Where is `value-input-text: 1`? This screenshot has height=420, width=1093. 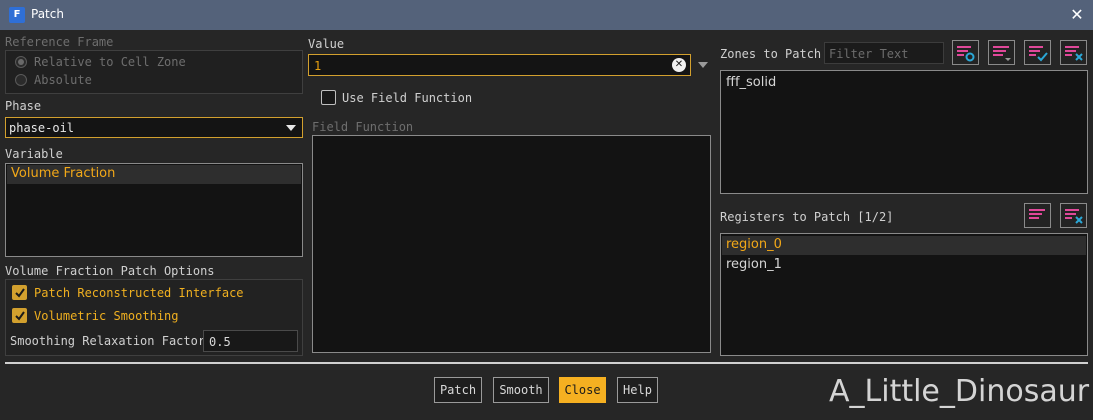 value-input-text: 1 is located at coordinates (318, 66).